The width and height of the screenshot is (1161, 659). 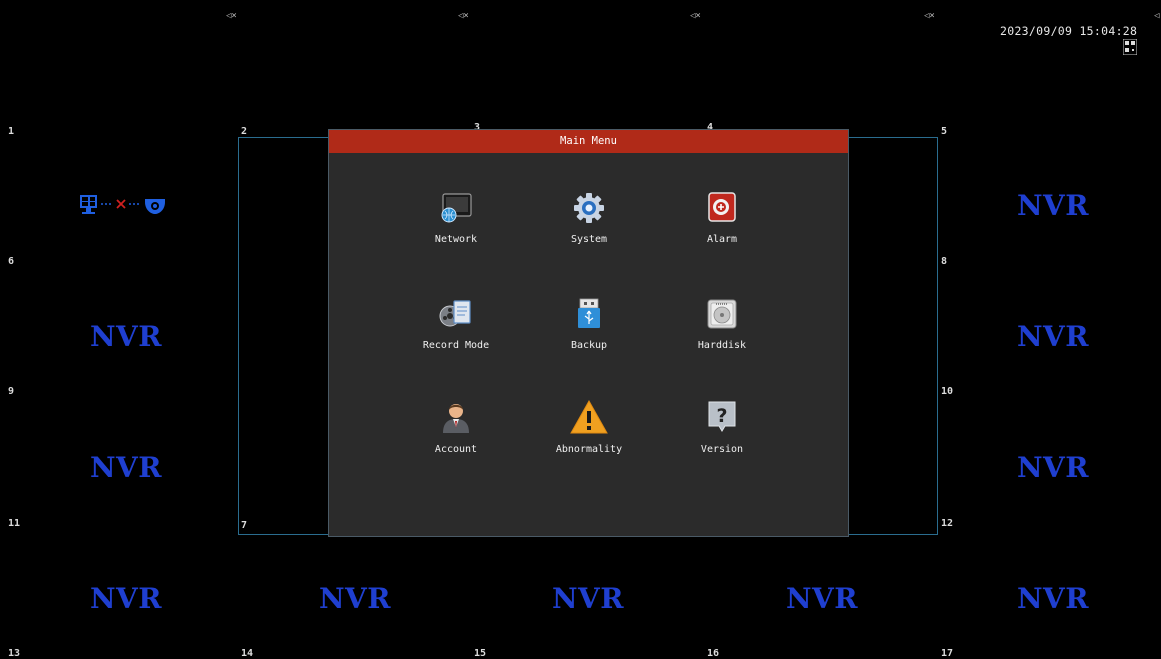 I want to click on menu-item-label: Harddisk, so click(x=722, y=345).